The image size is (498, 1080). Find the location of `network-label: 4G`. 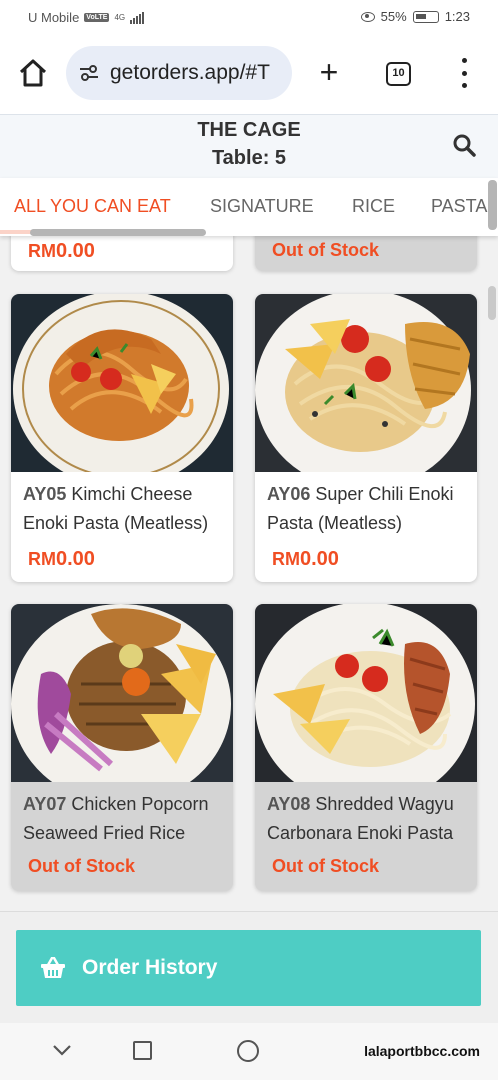

network-label: 4G is located at coordinates (120, 17).